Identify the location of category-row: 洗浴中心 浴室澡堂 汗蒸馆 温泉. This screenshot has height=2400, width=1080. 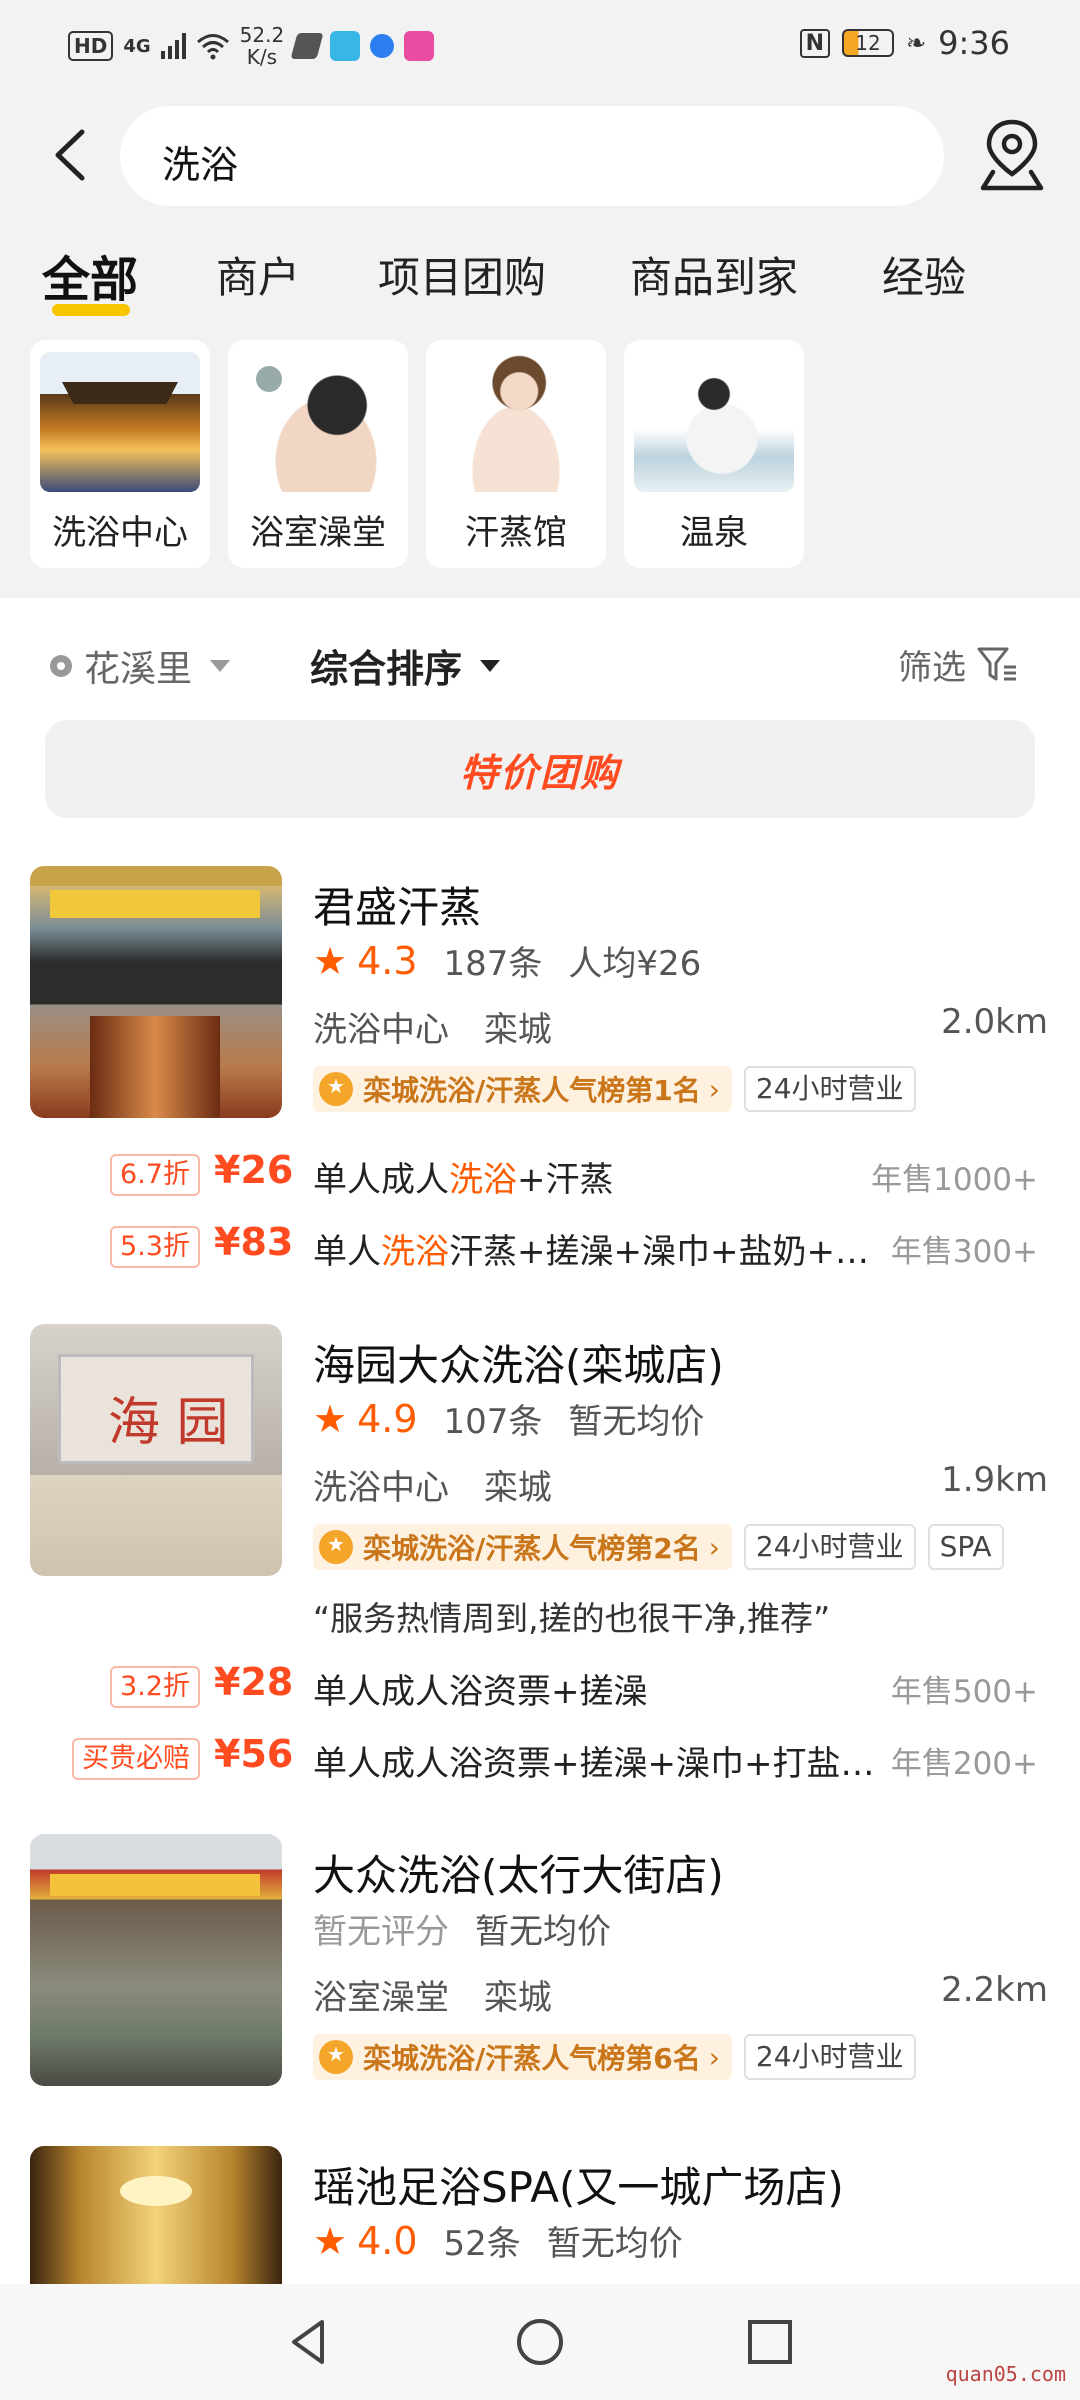
(540, 460).